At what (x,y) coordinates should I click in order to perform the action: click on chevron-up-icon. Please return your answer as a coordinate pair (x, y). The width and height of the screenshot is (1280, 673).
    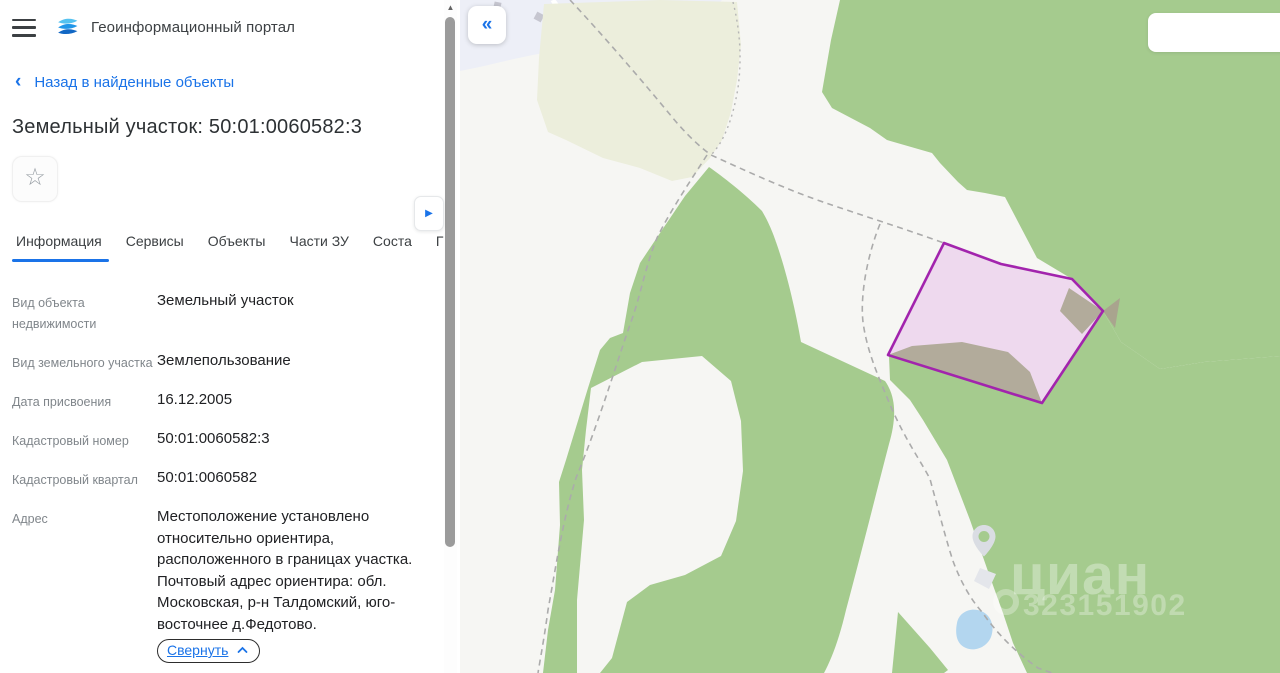
    Looking at the image, I should click on (243, 649).